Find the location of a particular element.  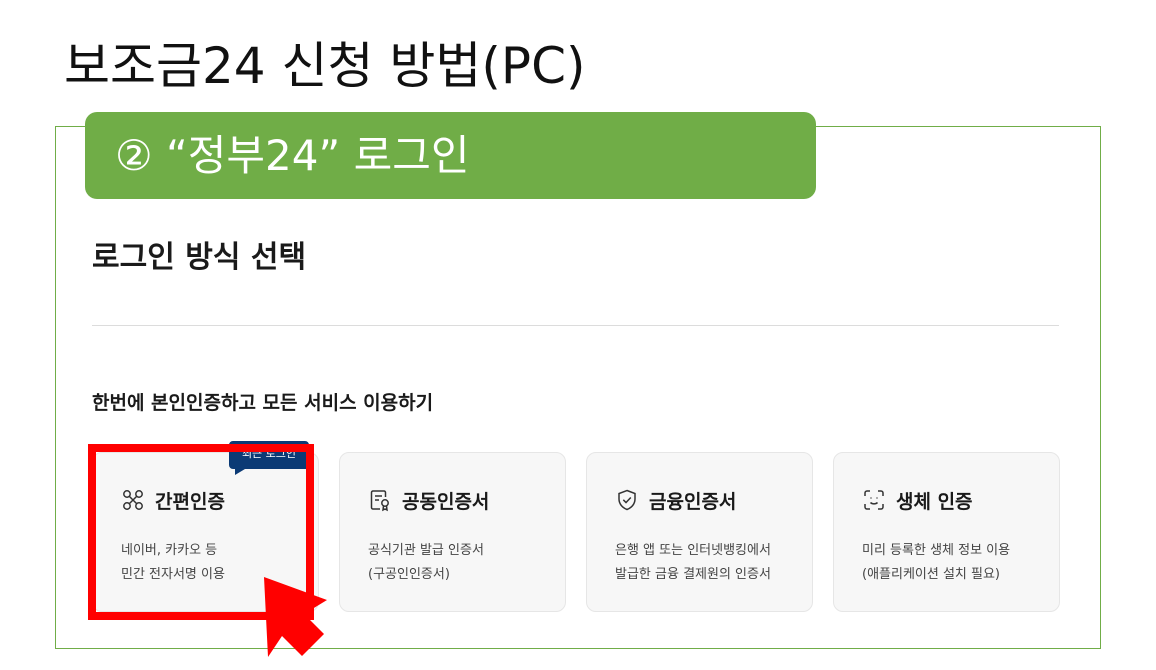

card-title: 생체 인증 is located at coordinates (934, 501).